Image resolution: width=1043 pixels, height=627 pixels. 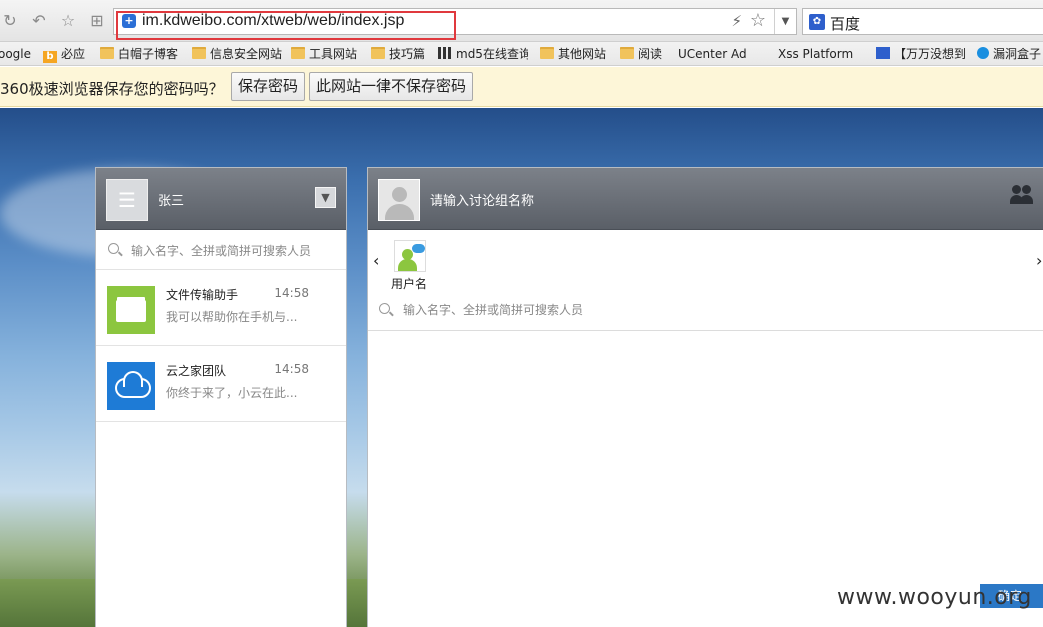 I want to click on lightning-icon: ⚡, so click(x=736, y=21).